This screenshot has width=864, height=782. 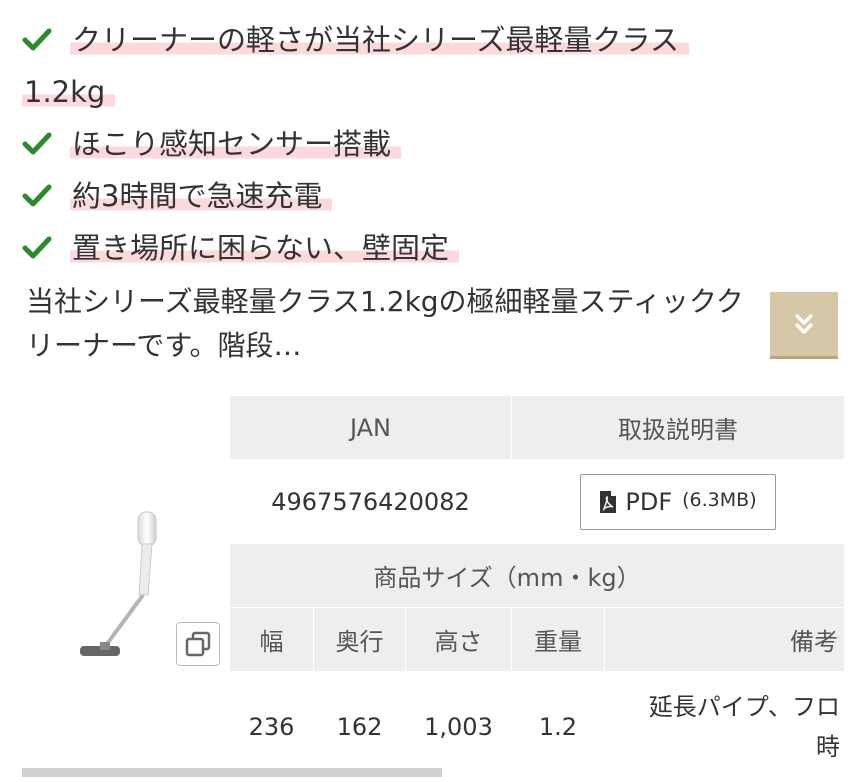 I want to click on pdf-size: (6.3MB), so click(x=719, y=499).